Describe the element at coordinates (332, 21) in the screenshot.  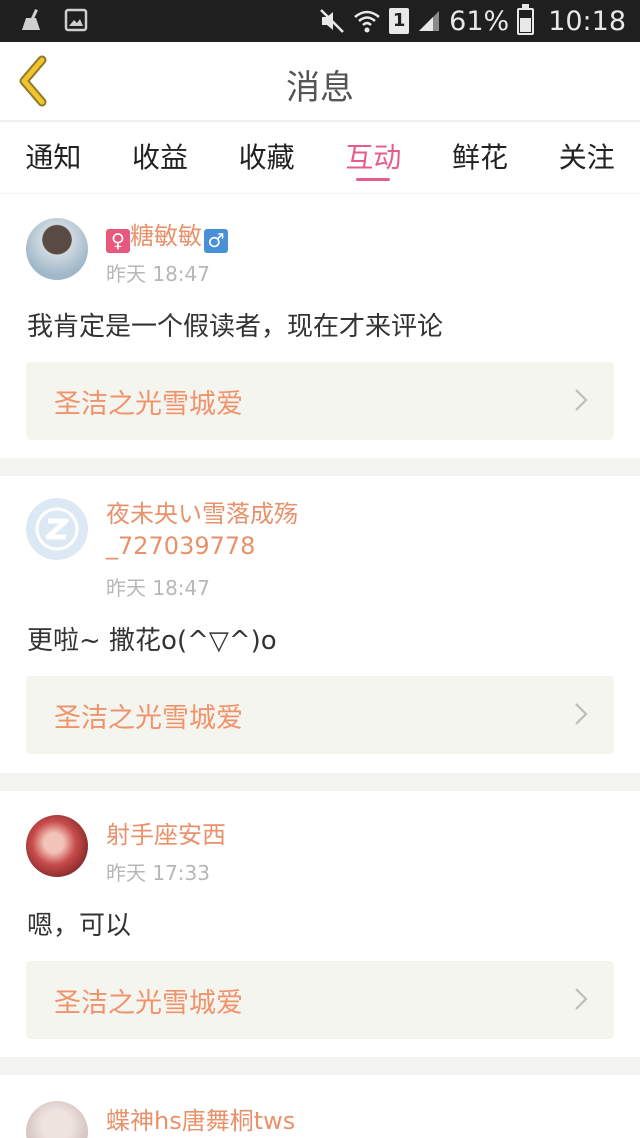
I see `mute-icon` at that location.